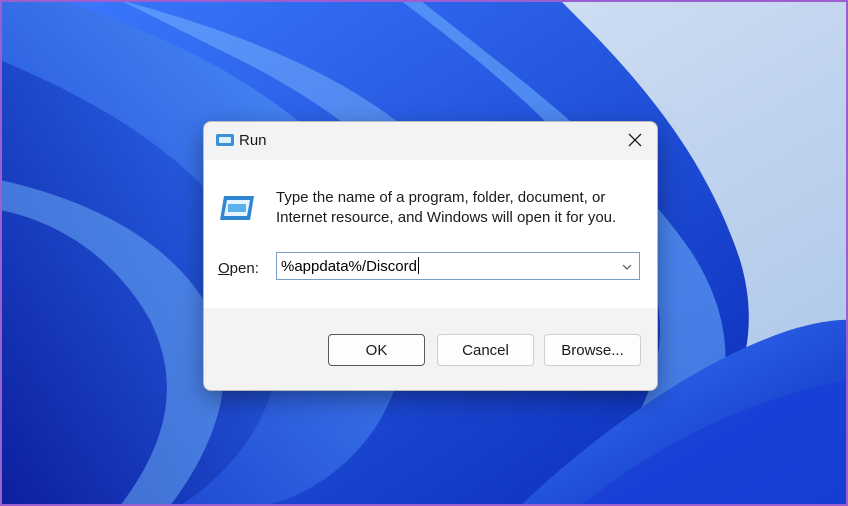  Describe the element at coordinates (376, 350) in the screenshot. I see `ok-button: OK` at that location.